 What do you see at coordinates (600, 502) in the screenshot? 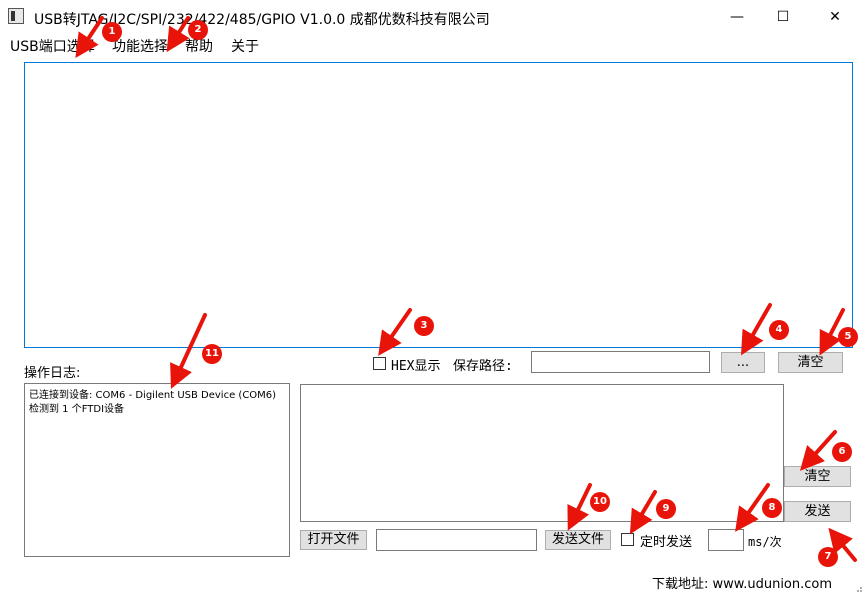
I see `annotation-marker: 10` at bounding box center [600, 502].